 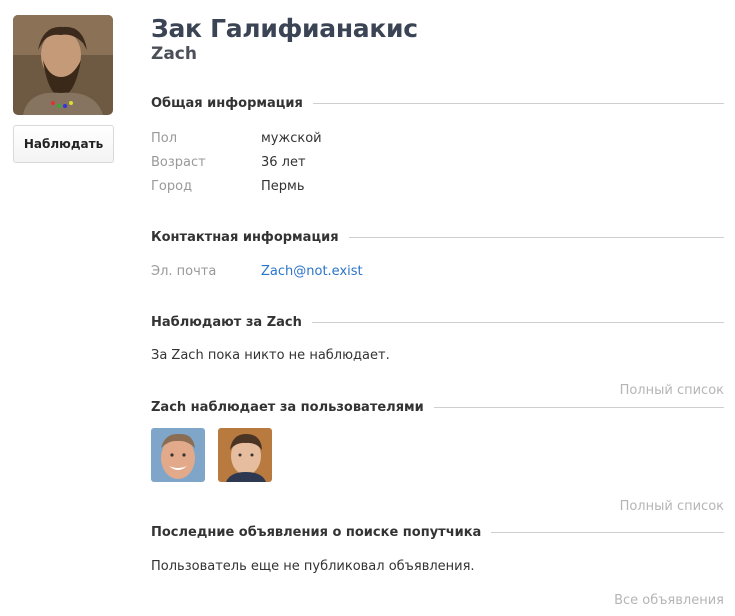 I want to click on ads-section-header: Последние объявления о поиске попутчика, so click(x=437, y=532).